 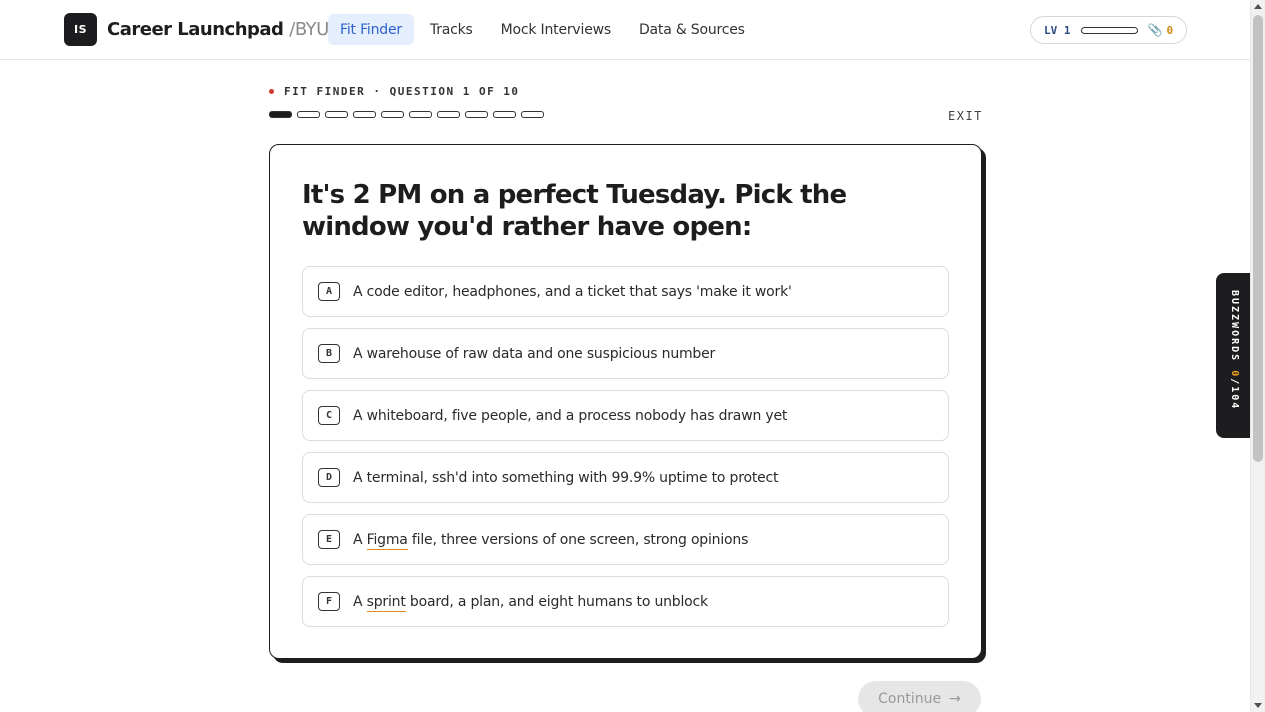 What do you see at coordinates (1258, 705) in the screenshot?
I see `scroll-down-arrow-icon` at bounding box center [1258, 705].